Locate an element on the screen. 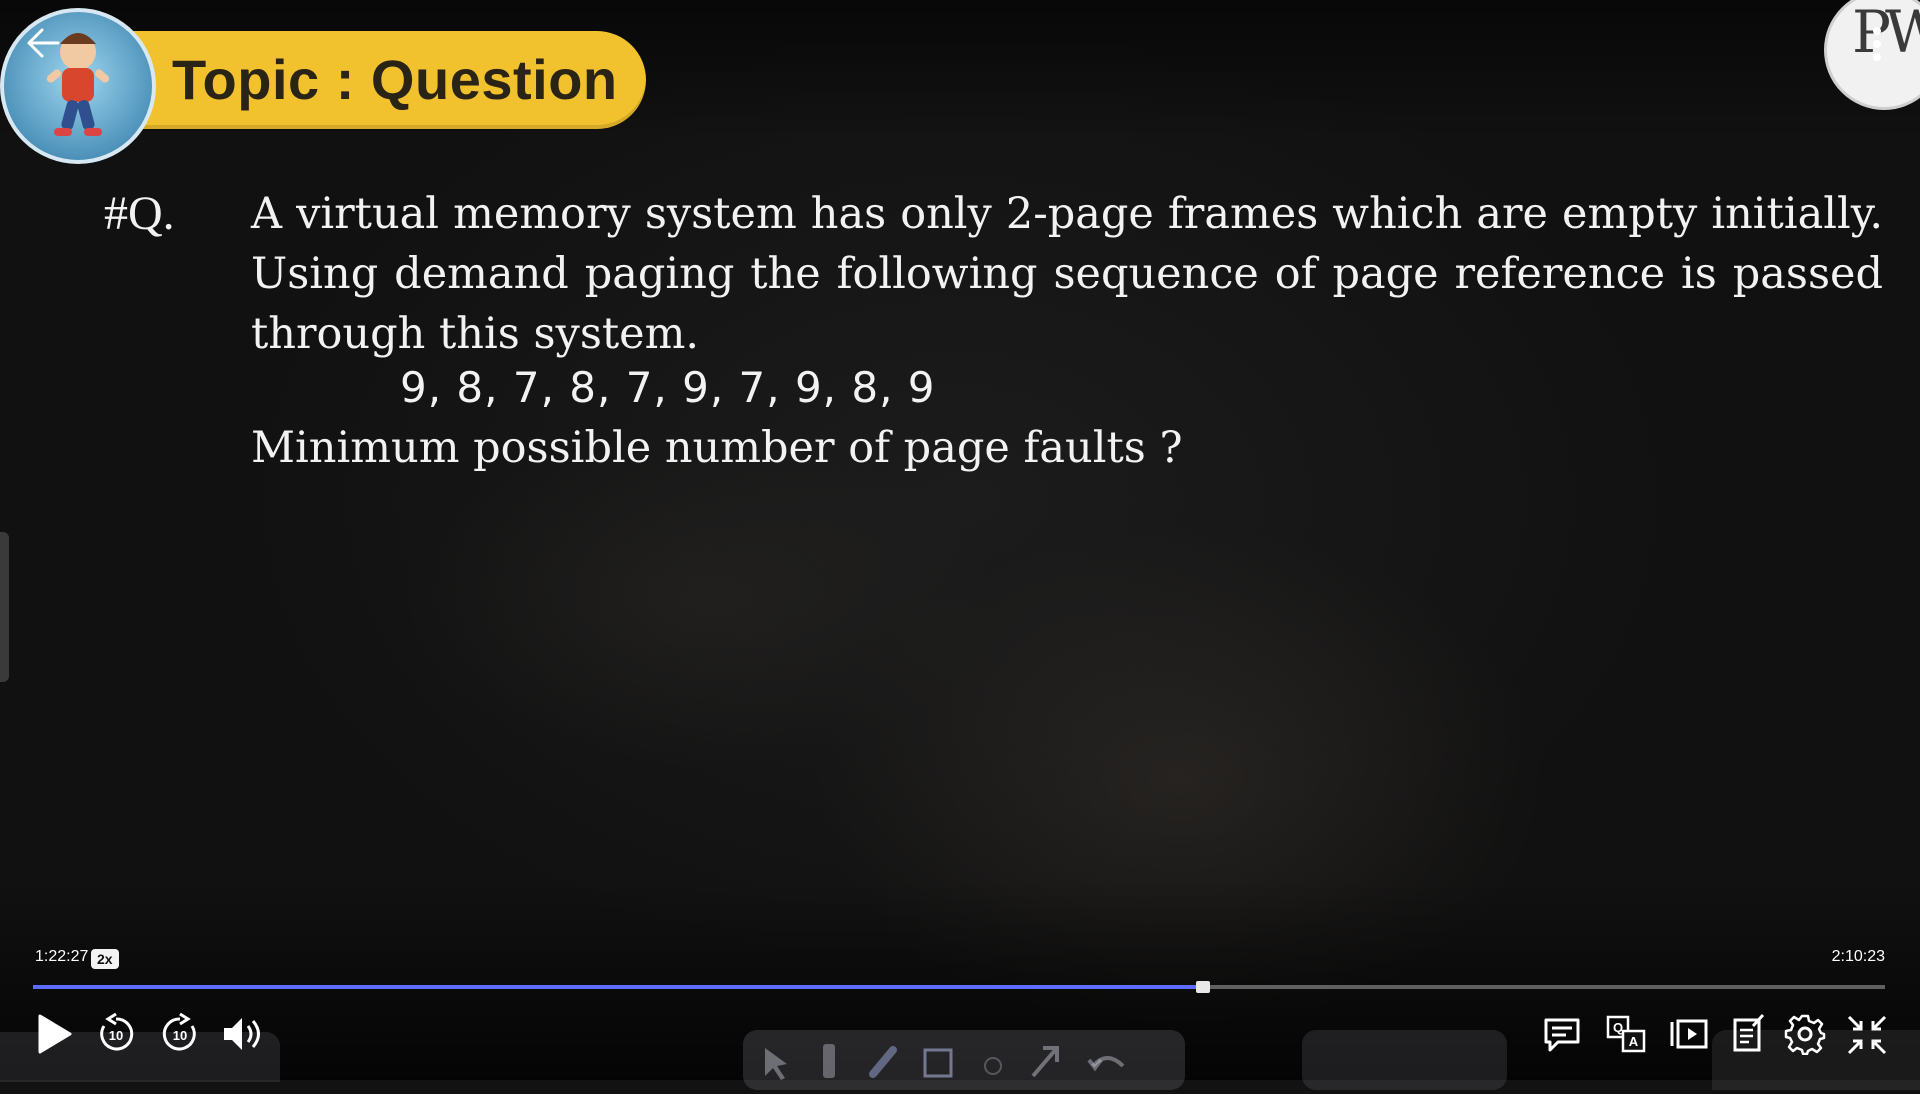 Image resolution: width=1920 pixels, height=1094 pixels. arrow-left-icon is located at coordinates (43, 43).